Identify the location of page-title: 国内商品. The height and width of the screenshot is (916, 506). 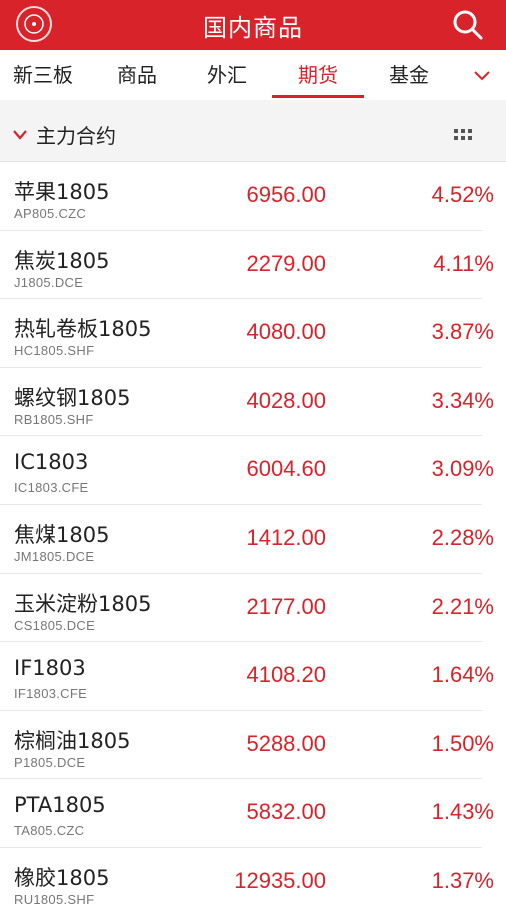
(253, 27).